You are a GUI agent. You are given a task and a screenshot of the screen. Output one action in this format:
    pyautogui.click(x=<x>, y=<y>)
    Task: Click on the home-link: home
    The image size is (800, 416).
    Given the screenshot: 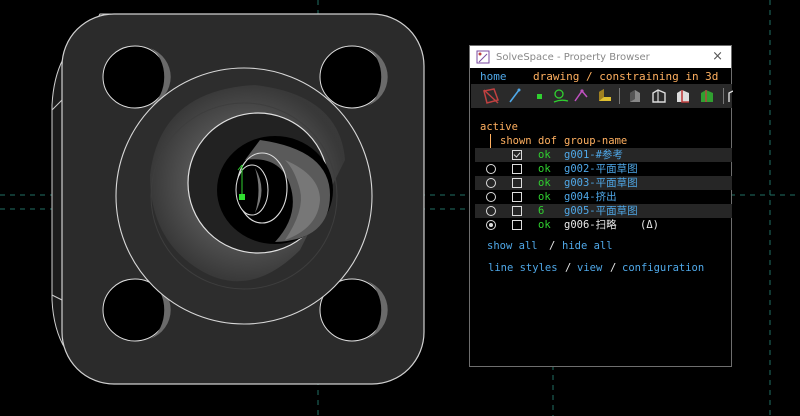 What is the action you would take?
    pyautogui.click(x=493, y=76)
    